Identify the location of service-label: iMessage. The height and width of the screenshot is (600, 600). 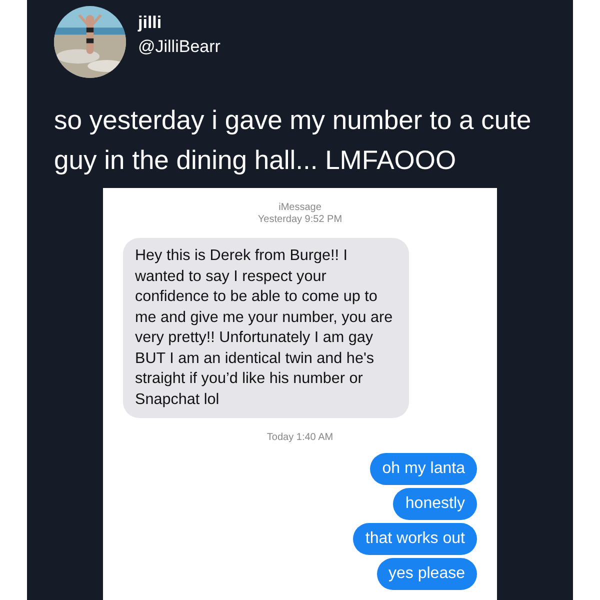
(300, 208).